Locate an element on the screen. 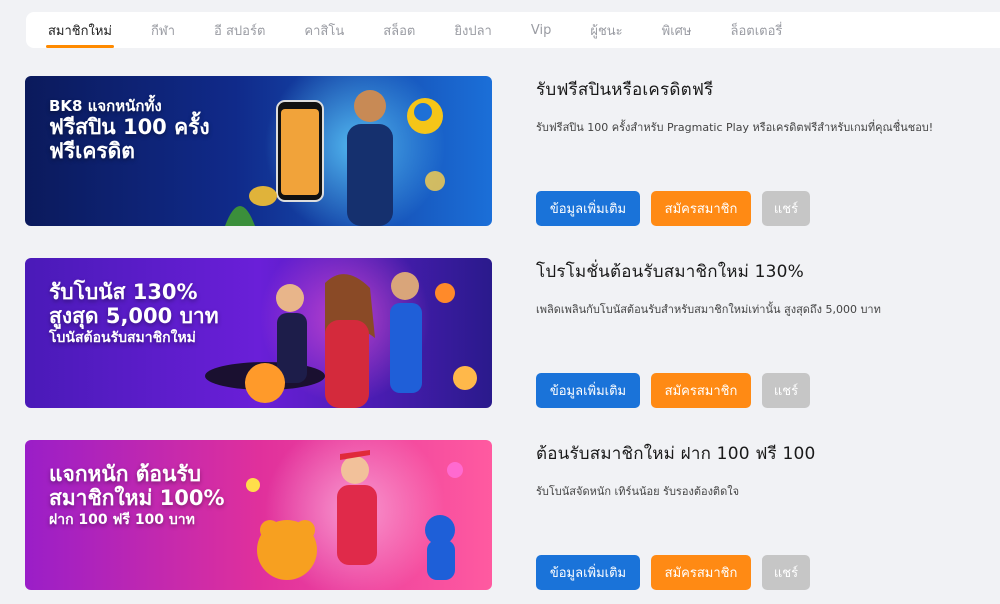 The height and width of the screenshot is (604, 1000). banner-line-2: สมาชิกใหม่ 100% is located at coordinates (137, 498).